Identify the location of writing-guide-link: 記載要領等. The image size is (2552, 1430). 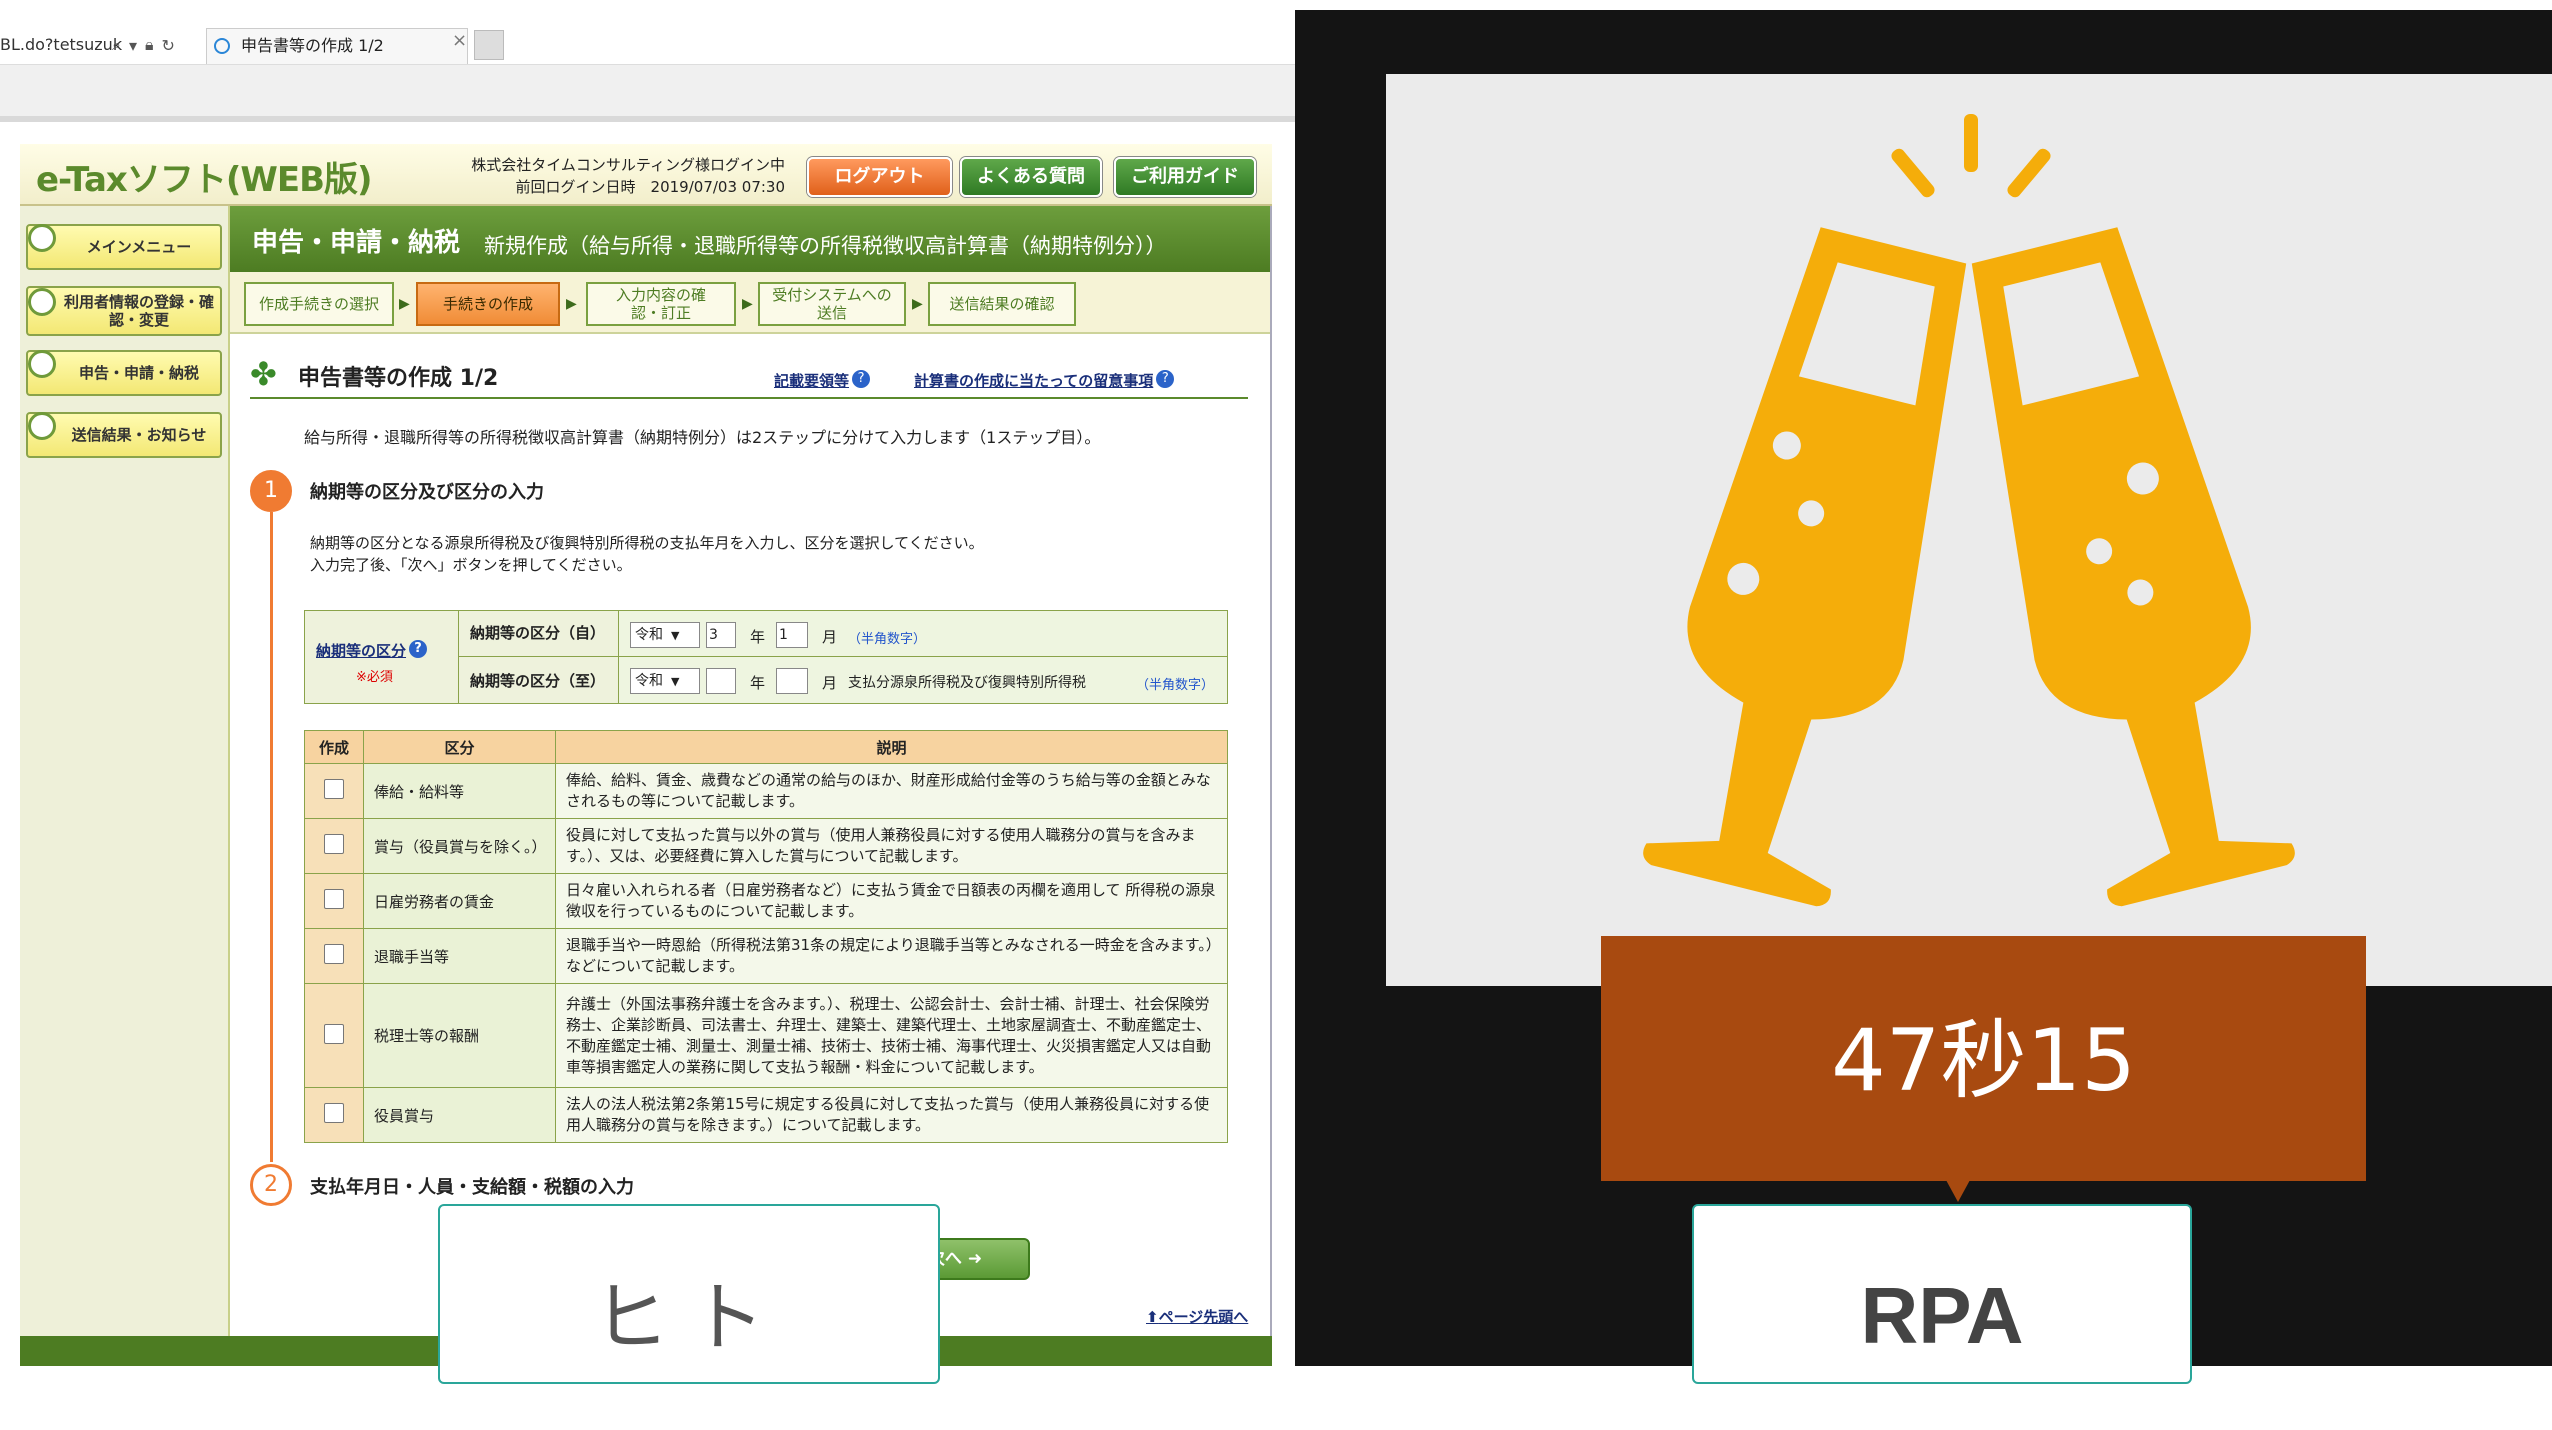
(811, 381).